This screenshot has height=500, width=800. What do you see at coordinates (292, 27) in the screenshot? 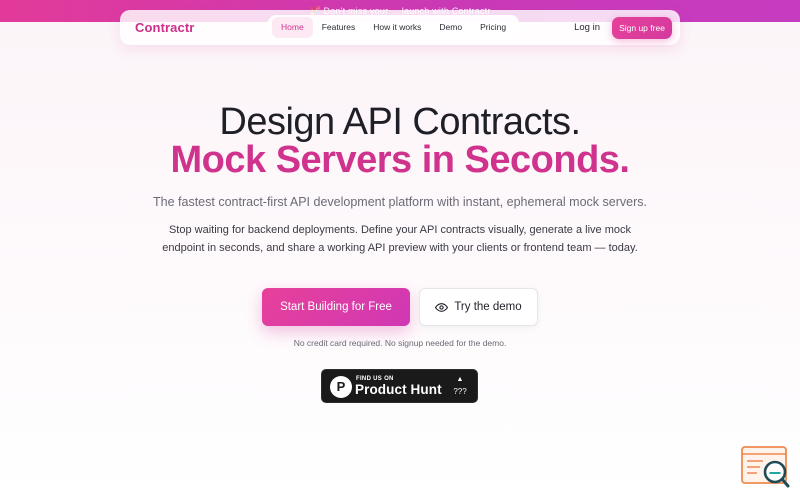
I see `nav-link-home: Home` at bounding box center [292, 27].